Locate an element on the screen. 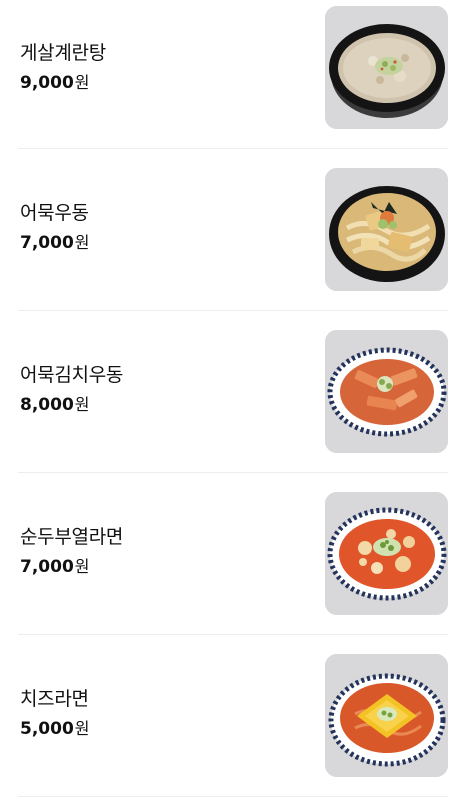  menu-item-price: 8,000원 is located at coordinates (71, 405).